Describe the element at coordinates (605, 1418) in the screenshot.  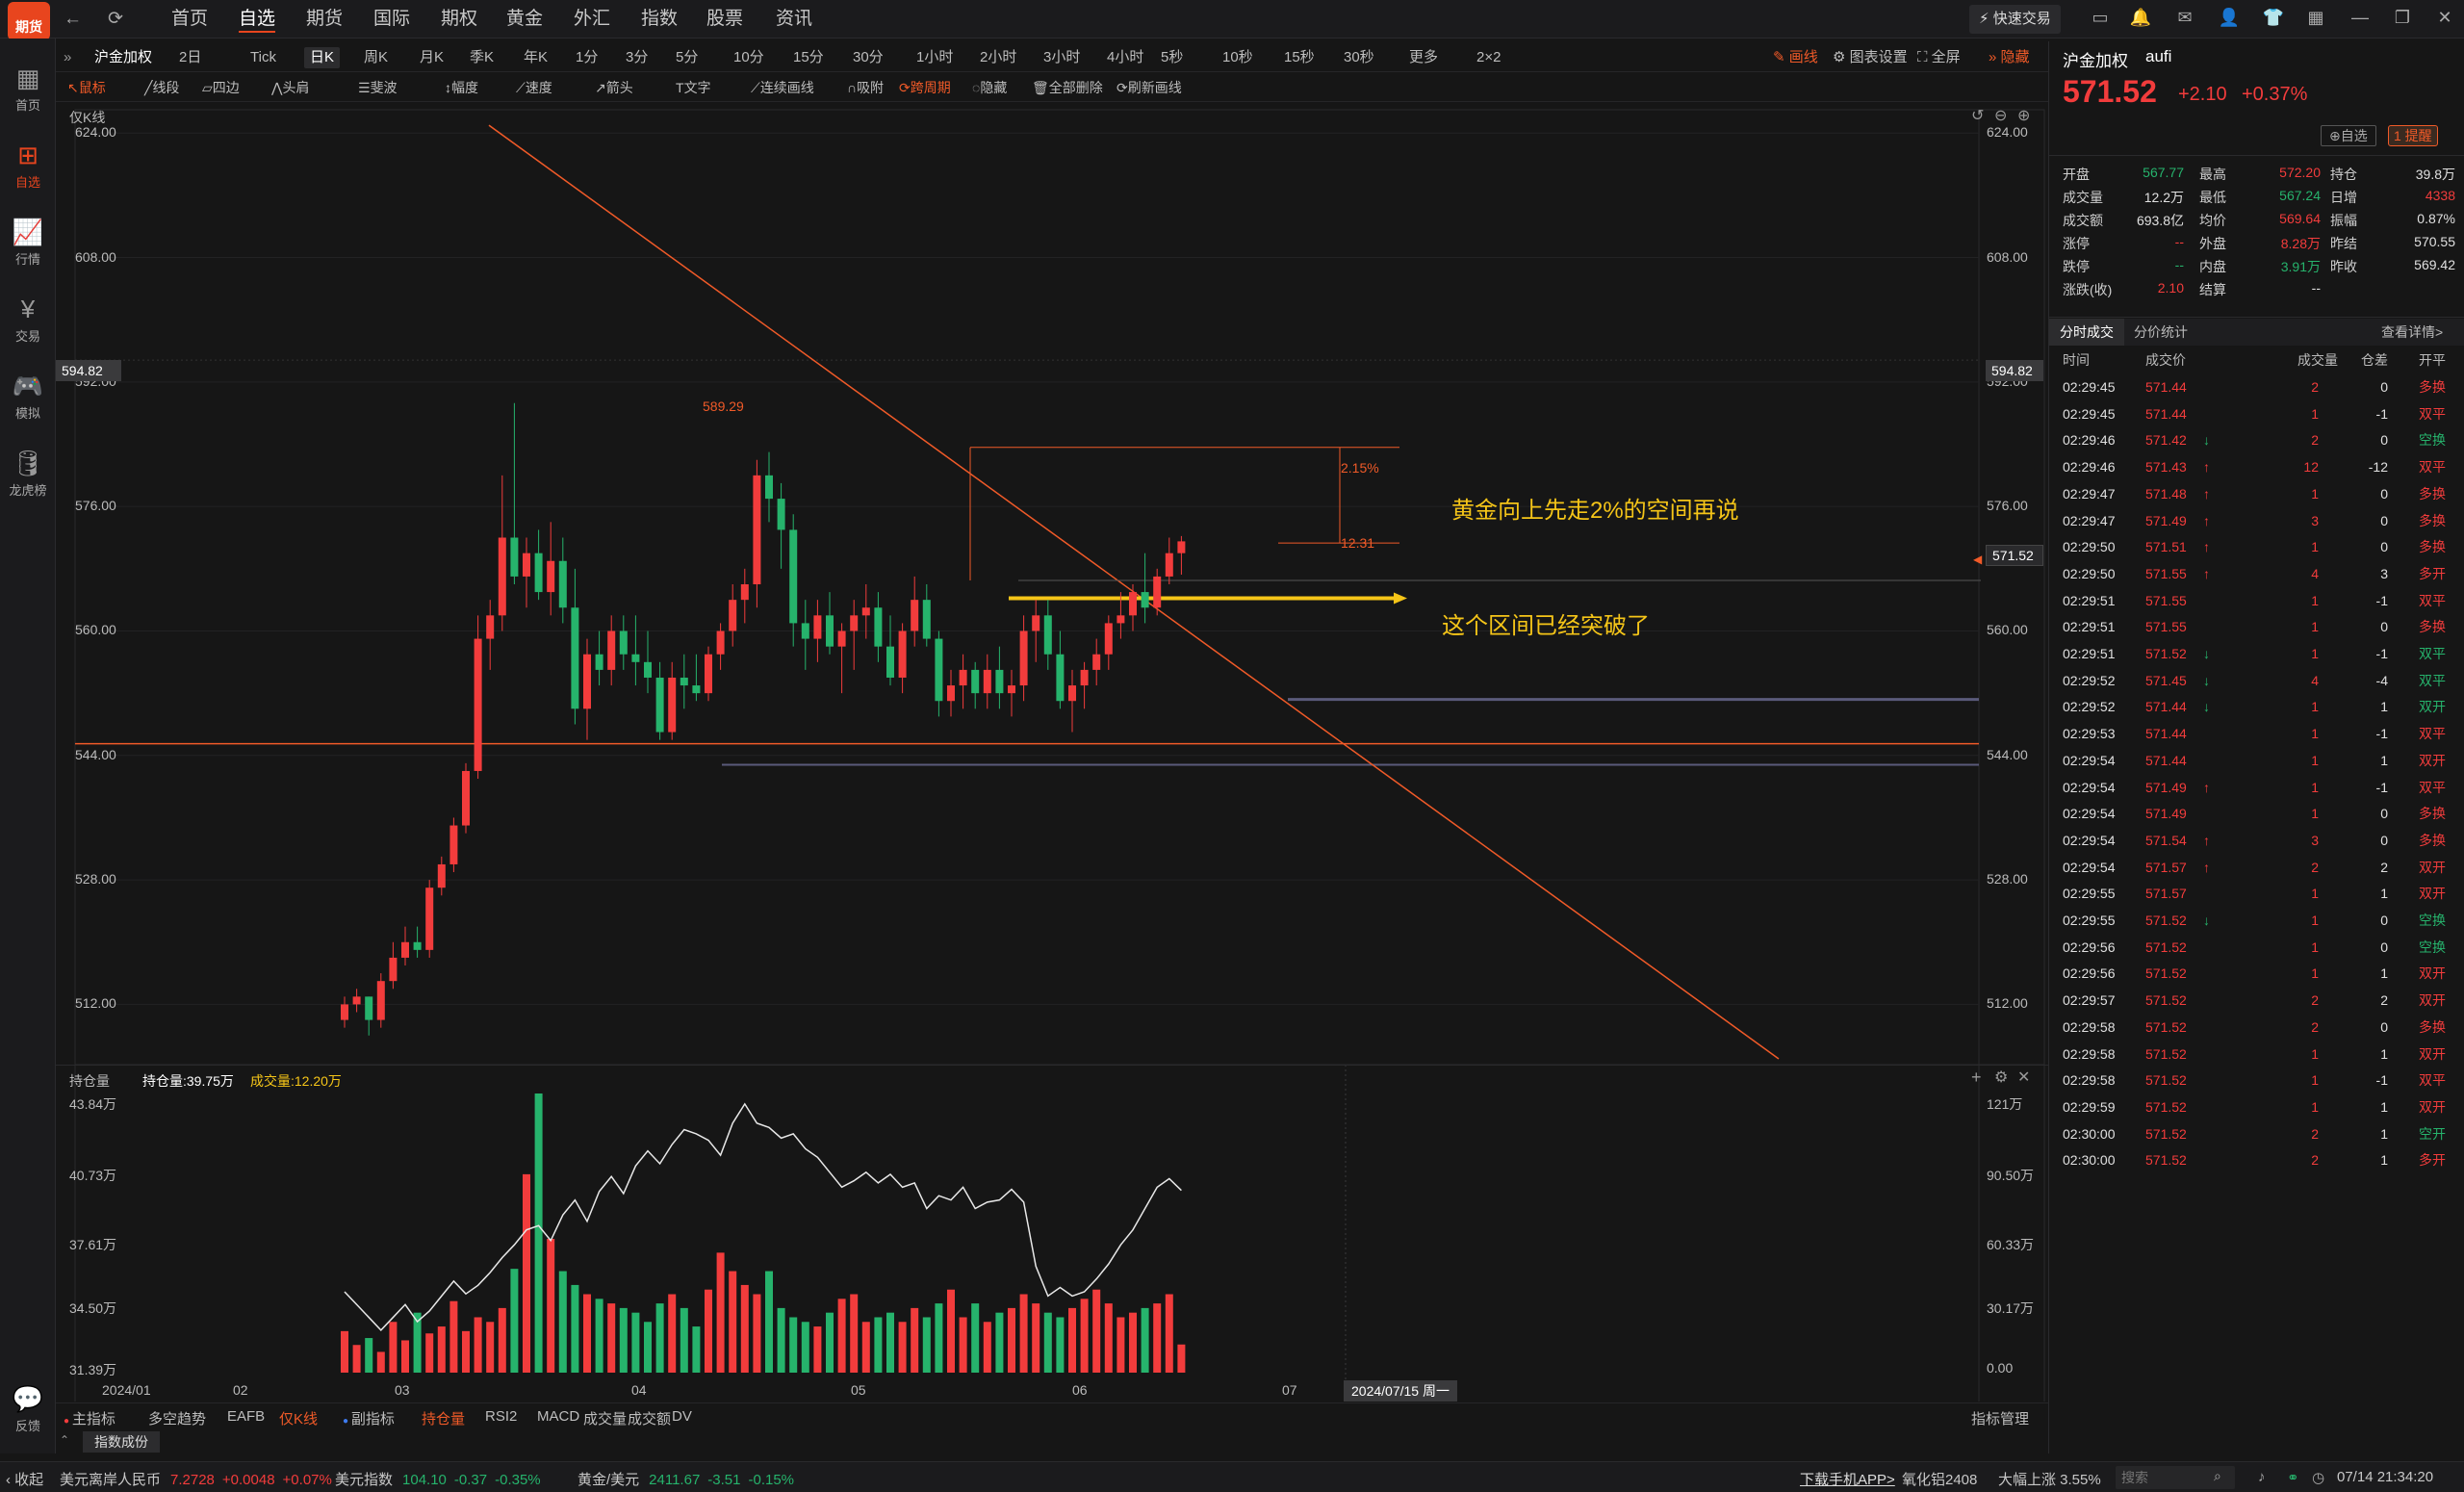
I see `indicator-8: 成交量` at that location.